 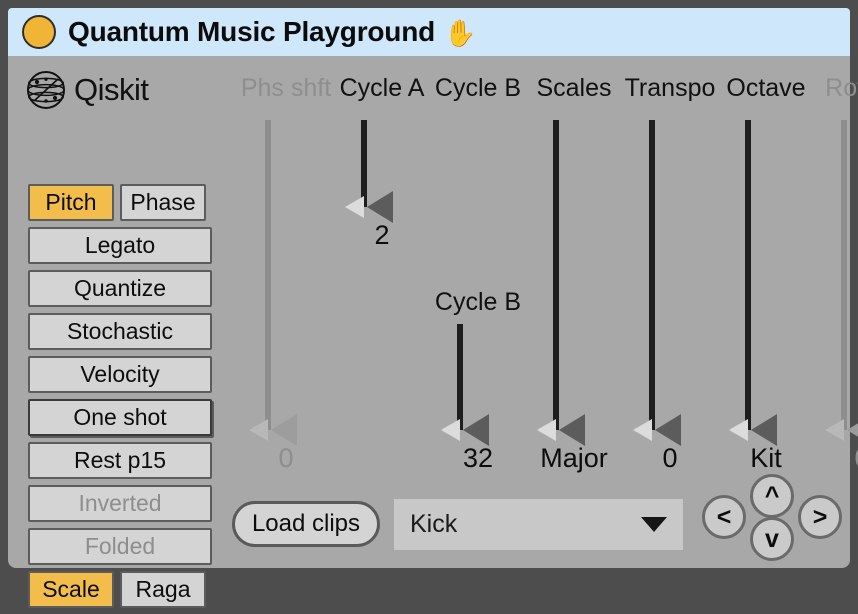 What do you see at coordinates (574, 458) in the screenshot?
I see `slider-value-scales: Major` at bounding box center [574, 458].